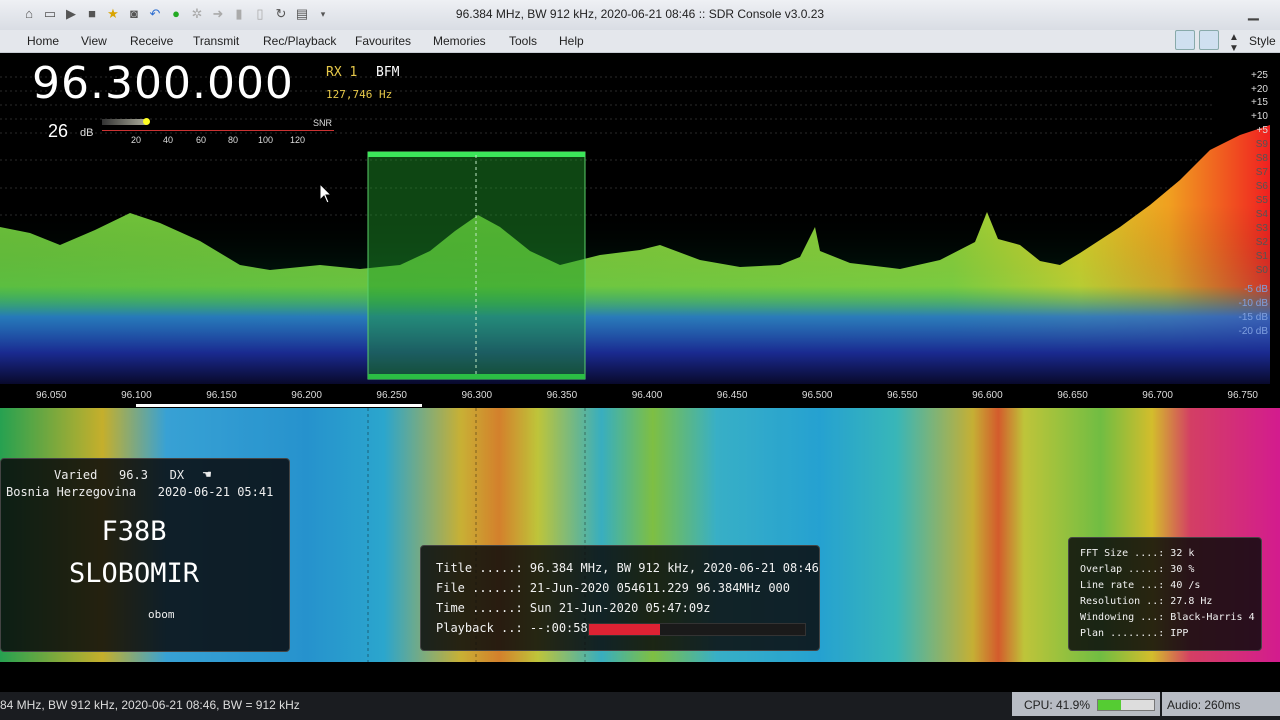  I want to click on frequency-label: 96.550, so click(902, 395).